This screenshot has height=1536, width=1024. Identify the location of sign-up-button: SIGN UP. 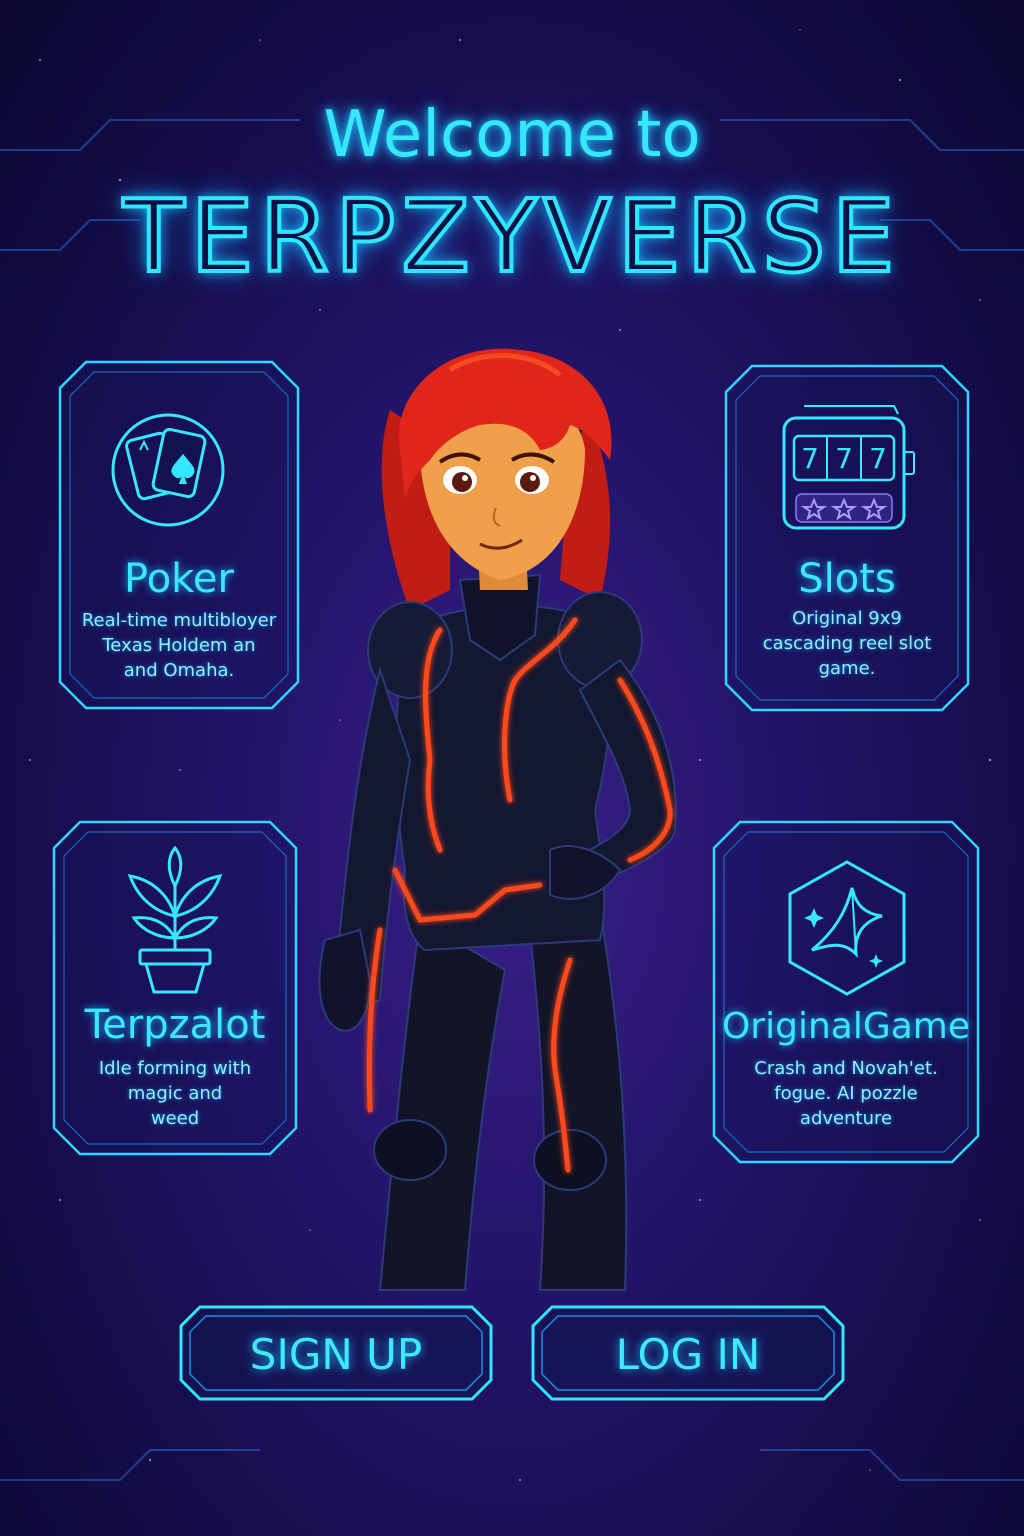
(336, 1353).